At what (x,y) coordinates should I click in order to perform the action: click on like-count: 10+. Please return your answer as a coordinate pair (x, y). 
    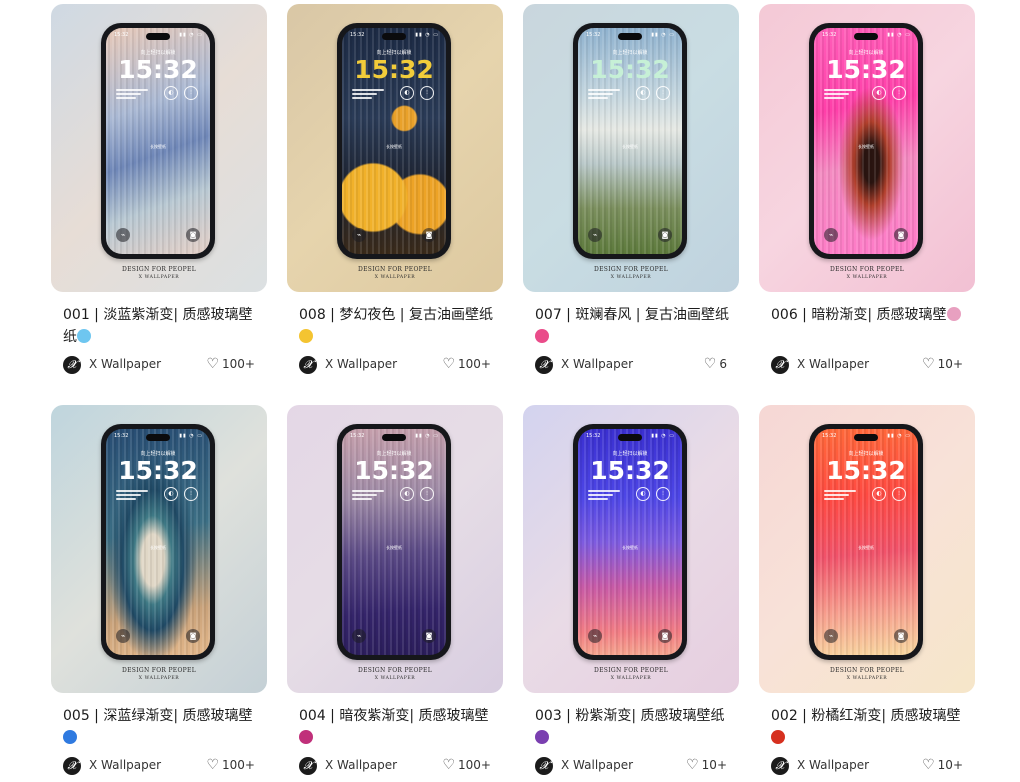
    Looking at the image, I should click on (950, 765).